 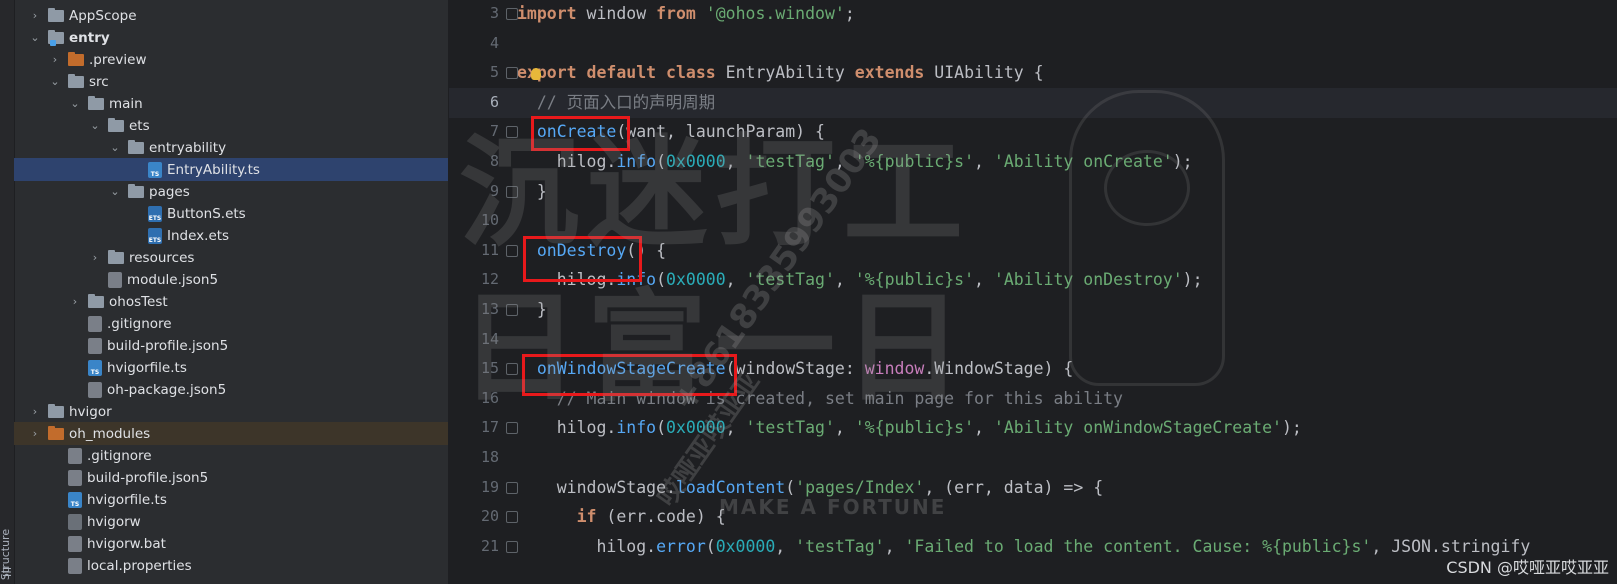 What do you see at coordinates (119, 455) in the screenshot?
I see `tree-item-label: .gitignore` at bounding box center [119, 455].